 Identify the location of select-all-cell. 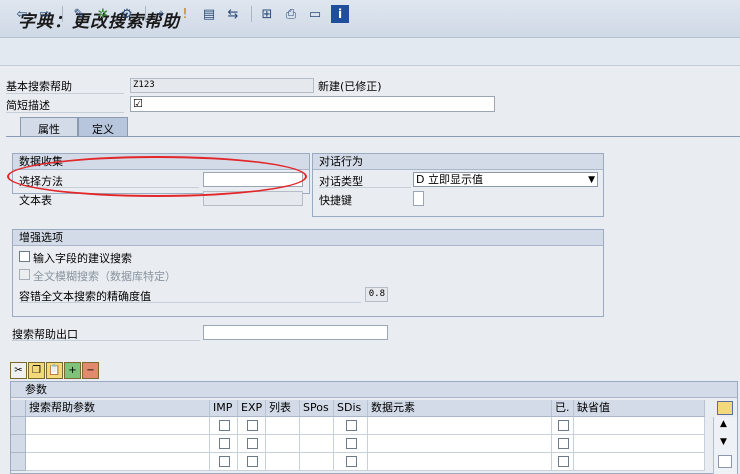
(18, 408).